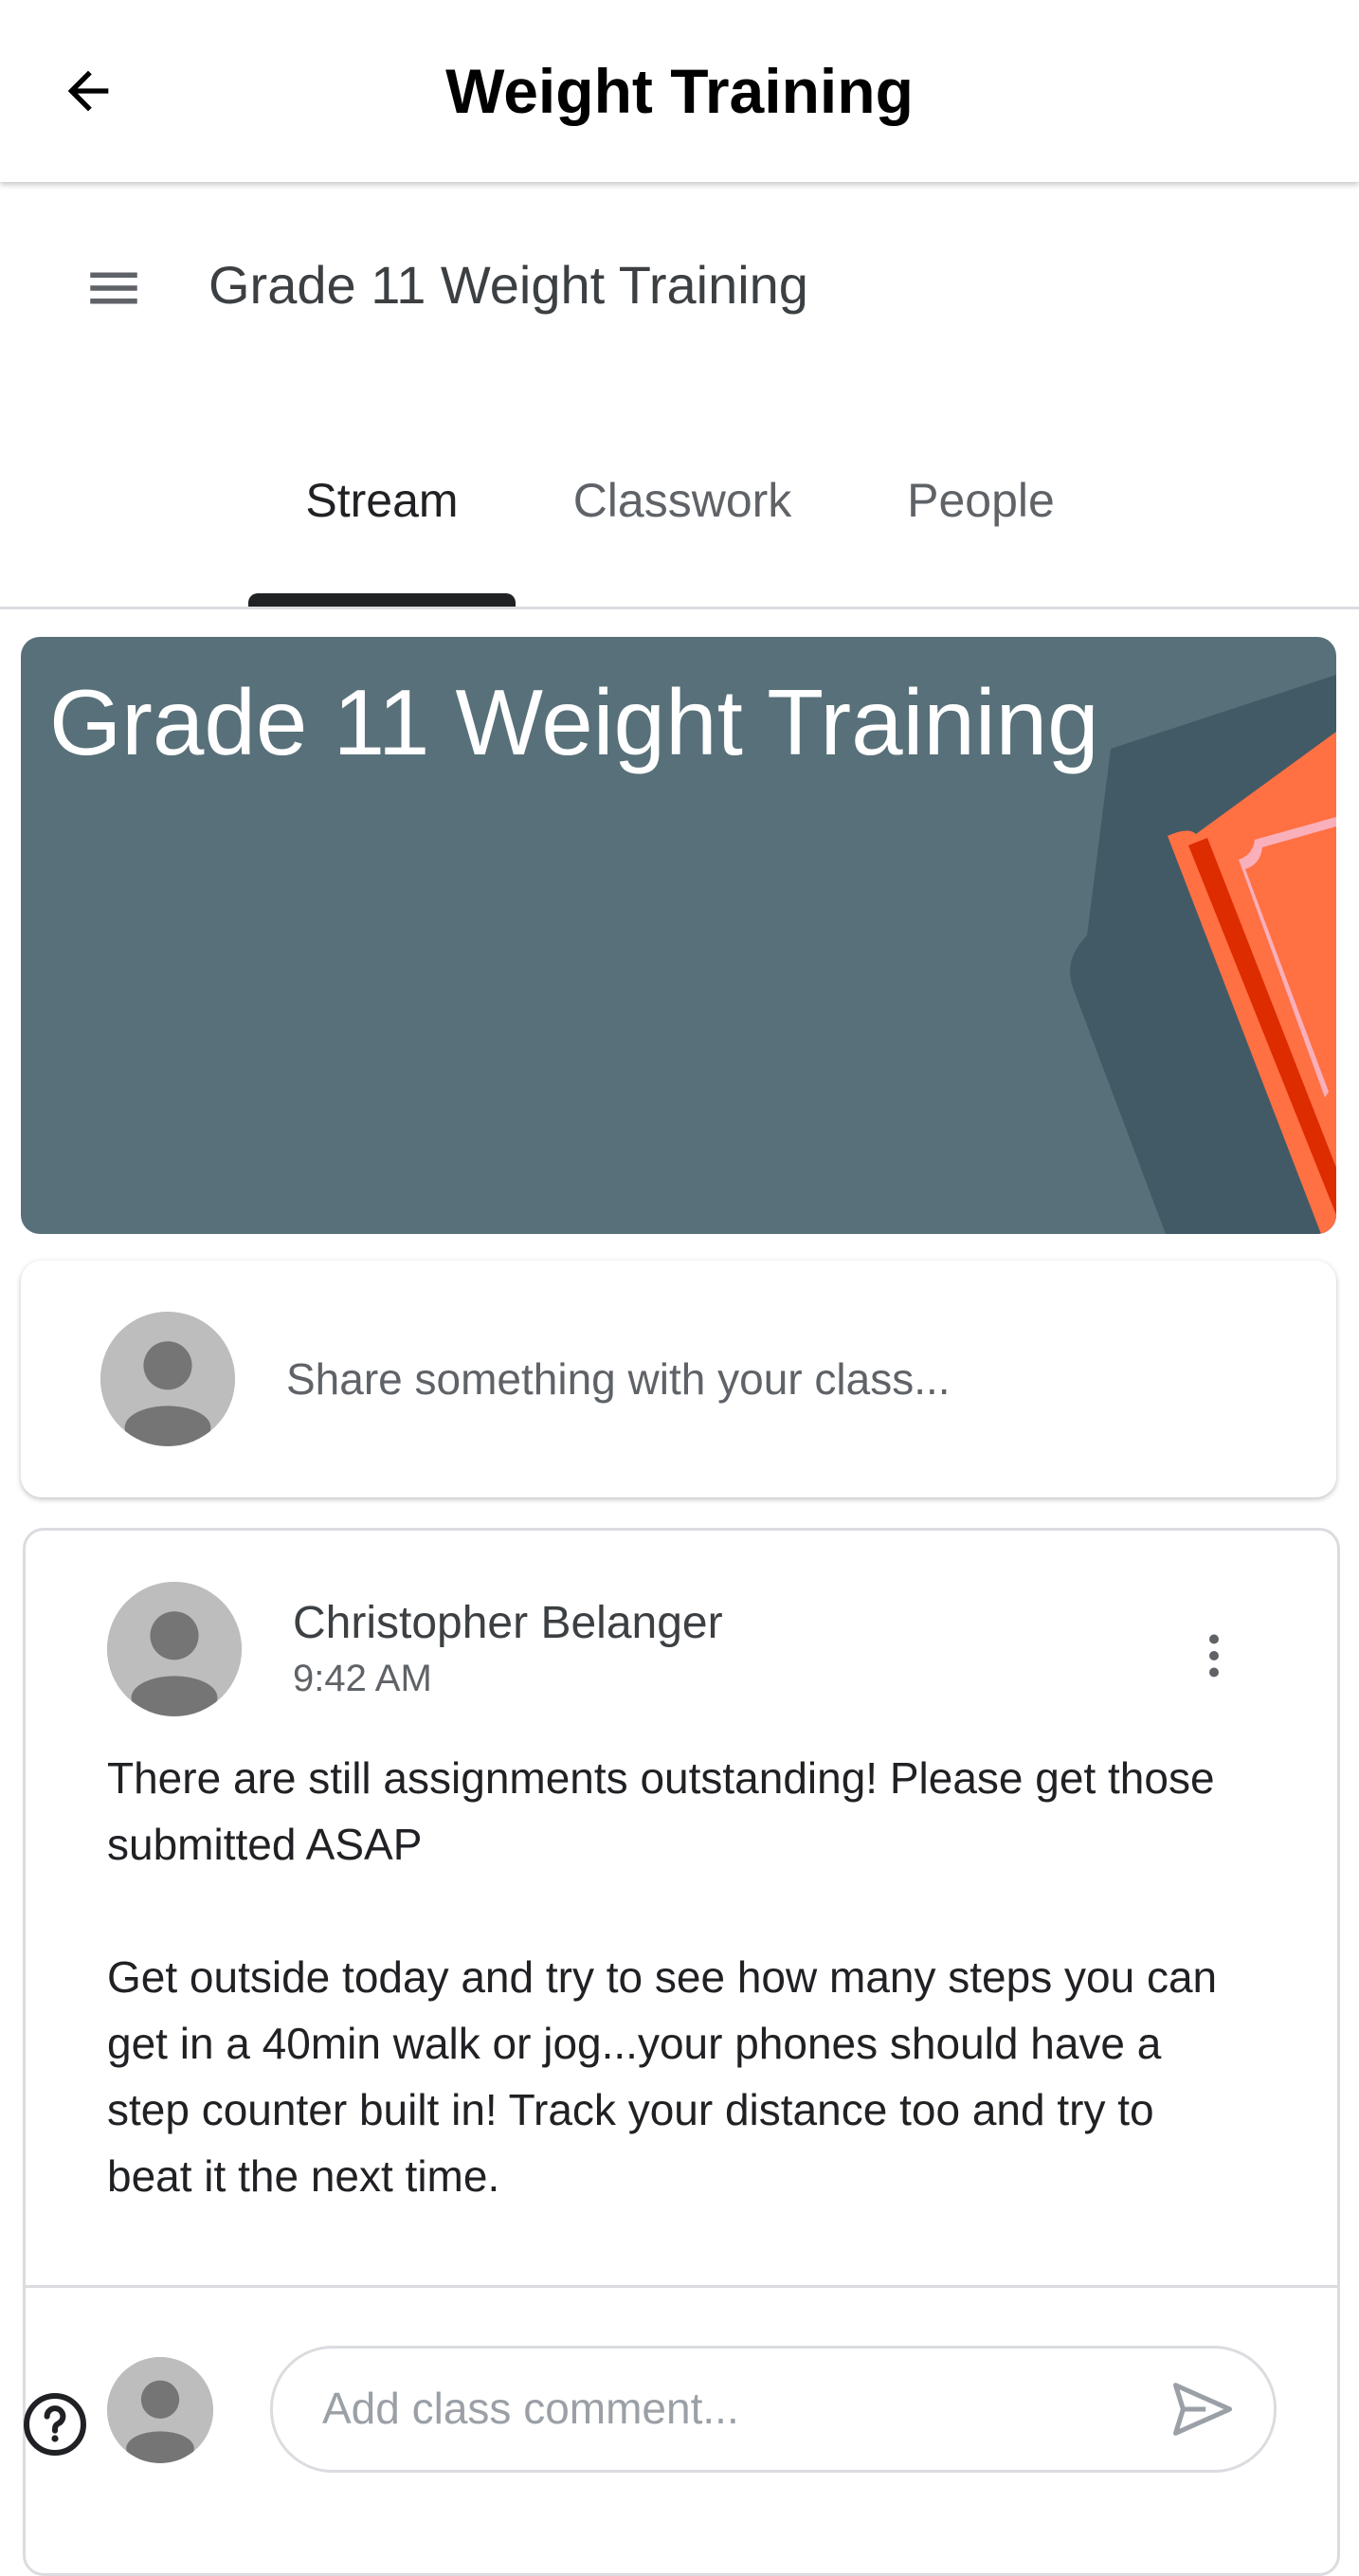  Describe the element at coordinates (363, 1678) in the screenshot. I see `post-timestamp: 9:42 AM` at that location.